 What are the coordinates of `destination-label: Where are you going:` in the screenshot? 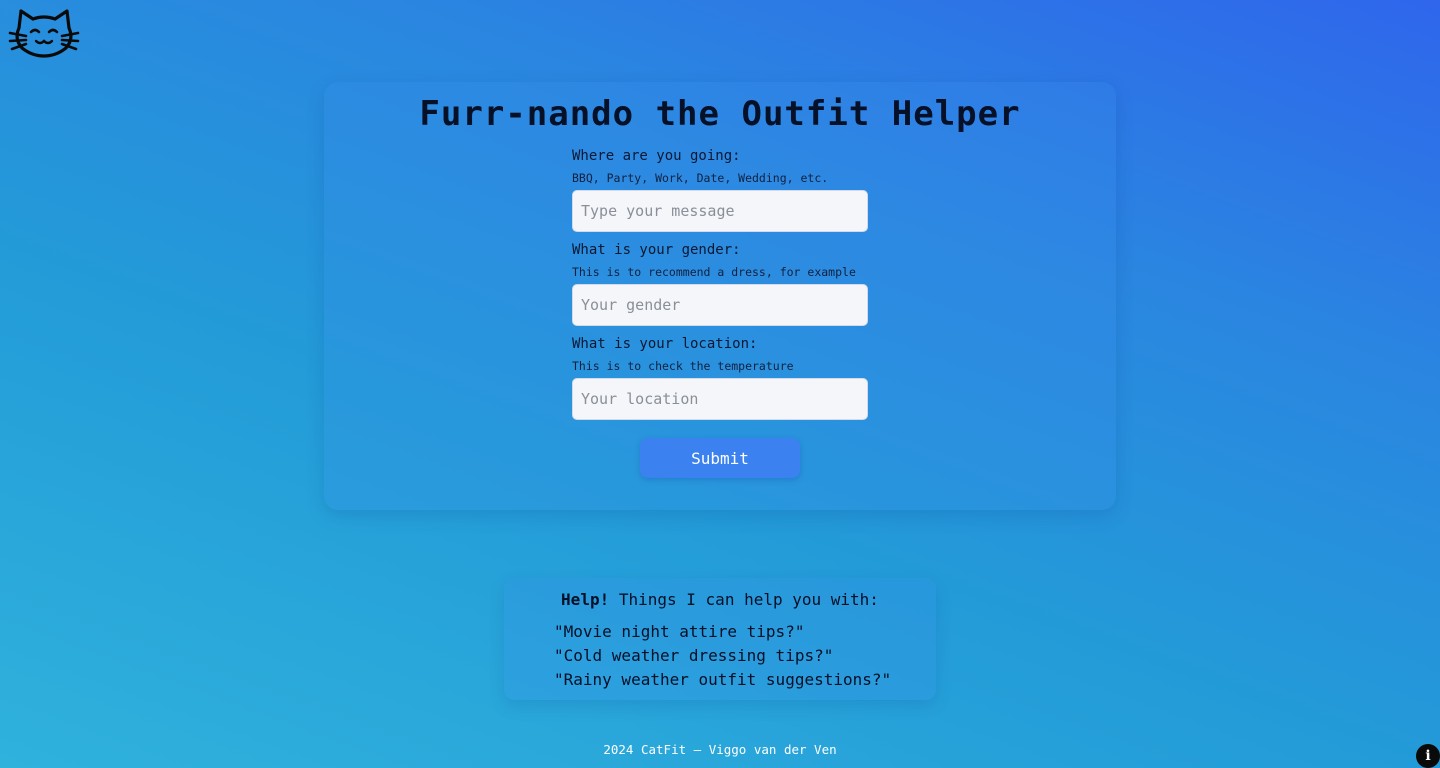 It's located at (656, 156).